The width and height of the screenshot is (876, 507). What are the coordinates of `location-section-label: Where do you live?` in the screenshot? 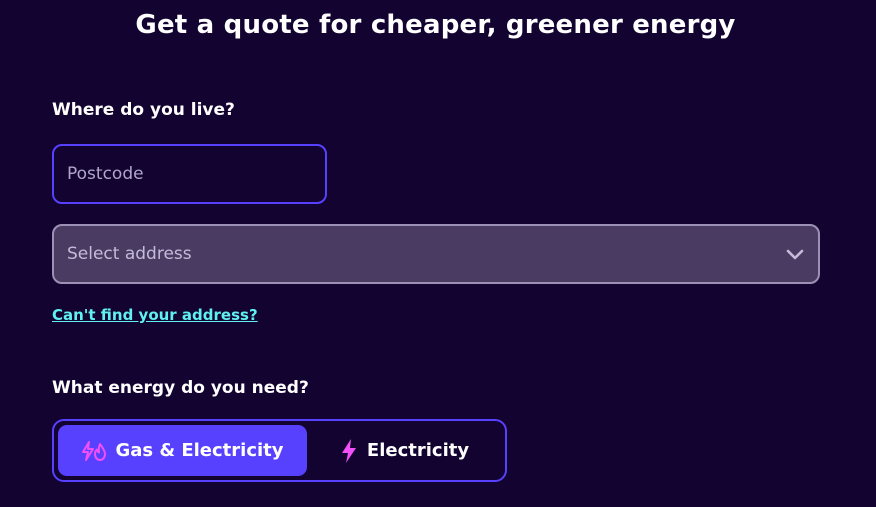 It's located at (143, 110).